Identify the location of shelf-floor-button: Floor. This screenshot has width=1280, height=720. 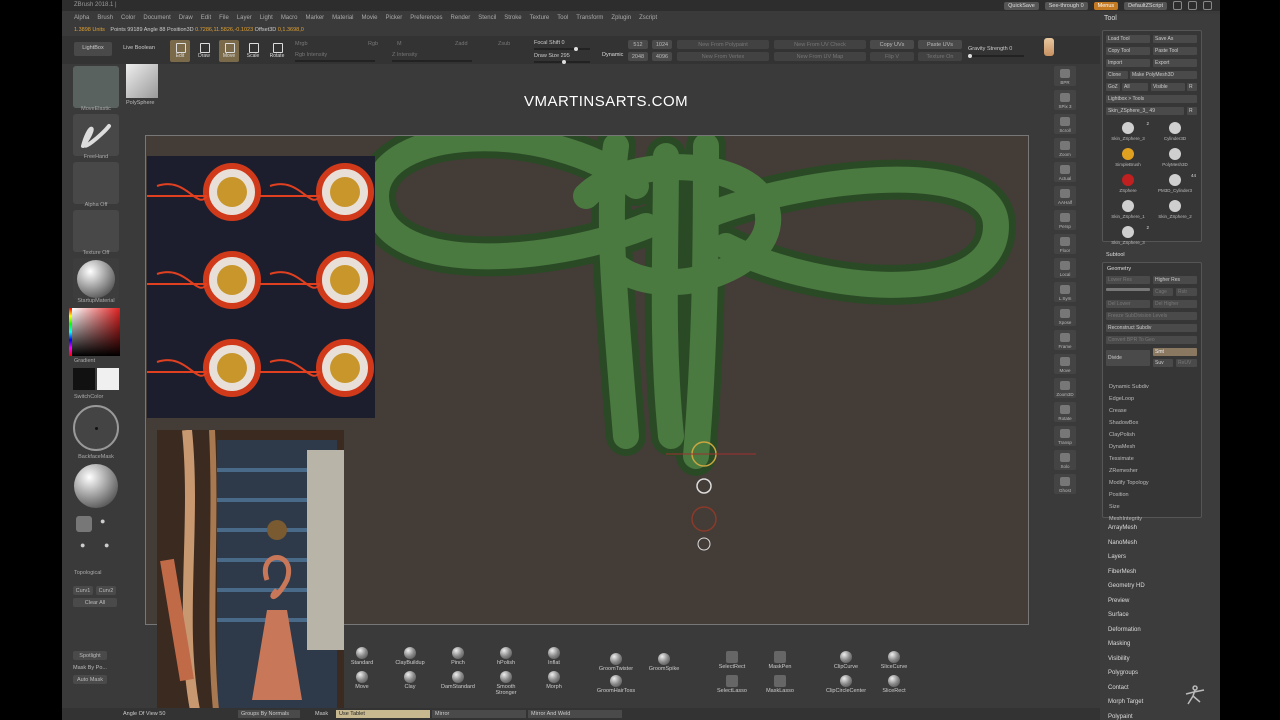
(1065, 244).